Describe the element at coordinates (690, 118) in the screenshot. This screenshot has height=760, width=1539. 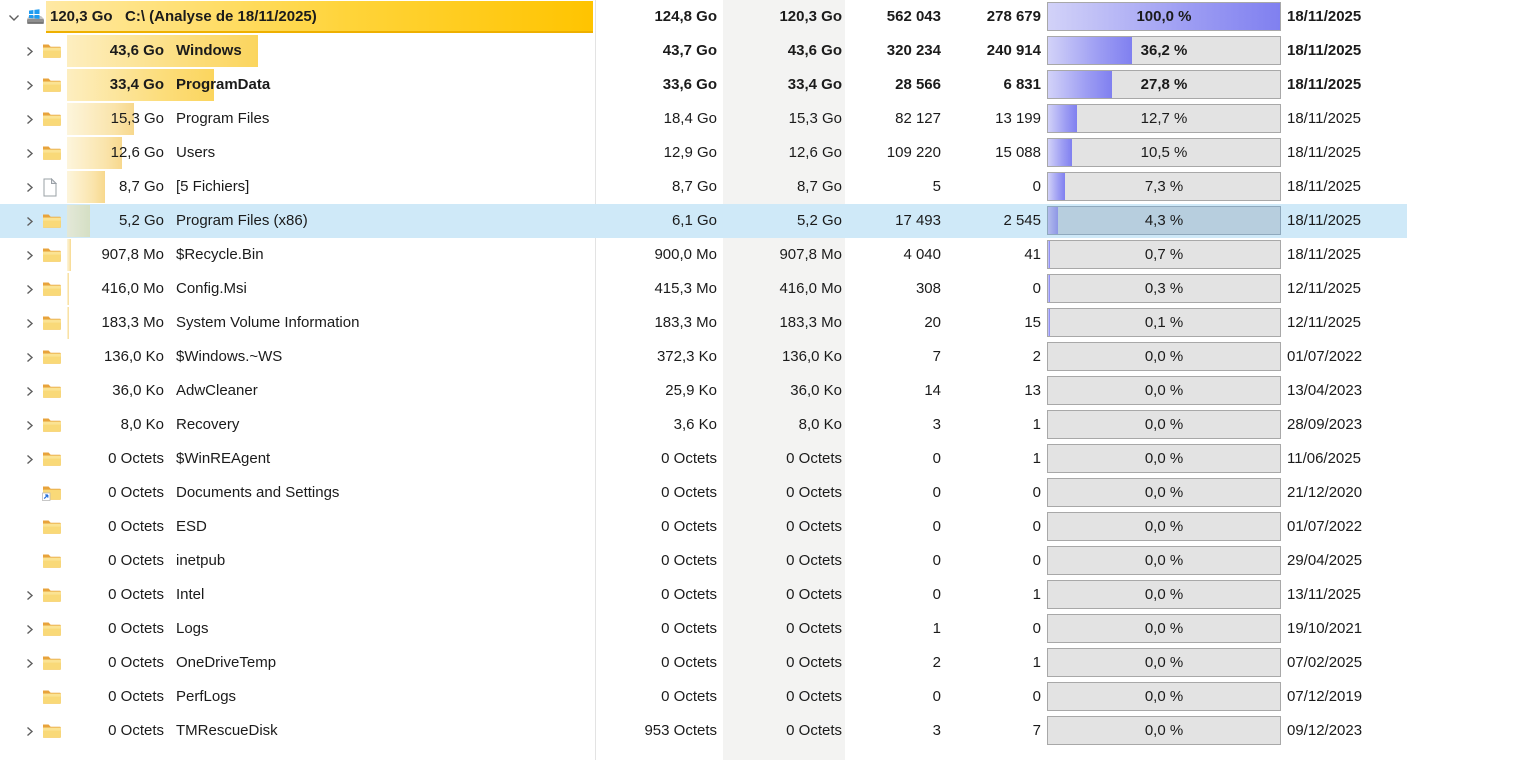
I see `allocated-size-cell: 18,4 Go` at that location.